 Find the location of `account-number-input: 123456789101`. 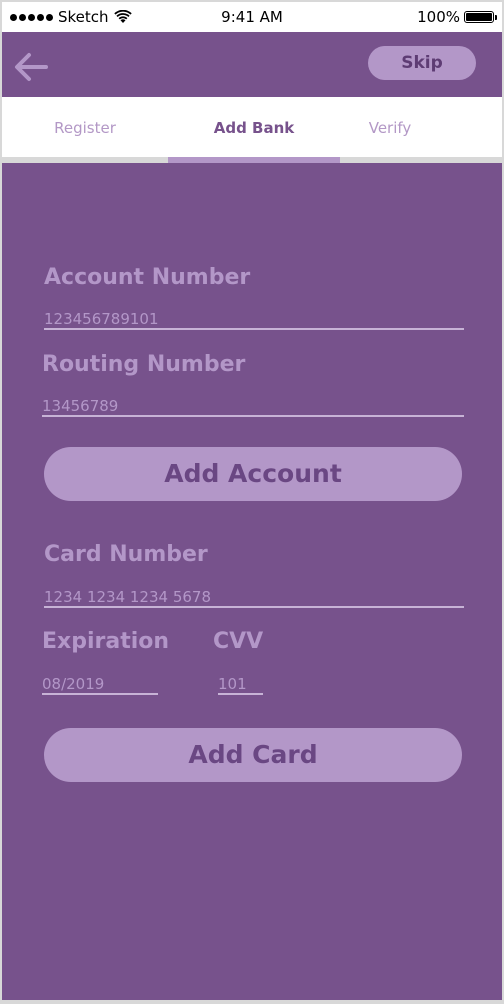

account-number-input: 123456789101 is located at coordinates (254, 319).